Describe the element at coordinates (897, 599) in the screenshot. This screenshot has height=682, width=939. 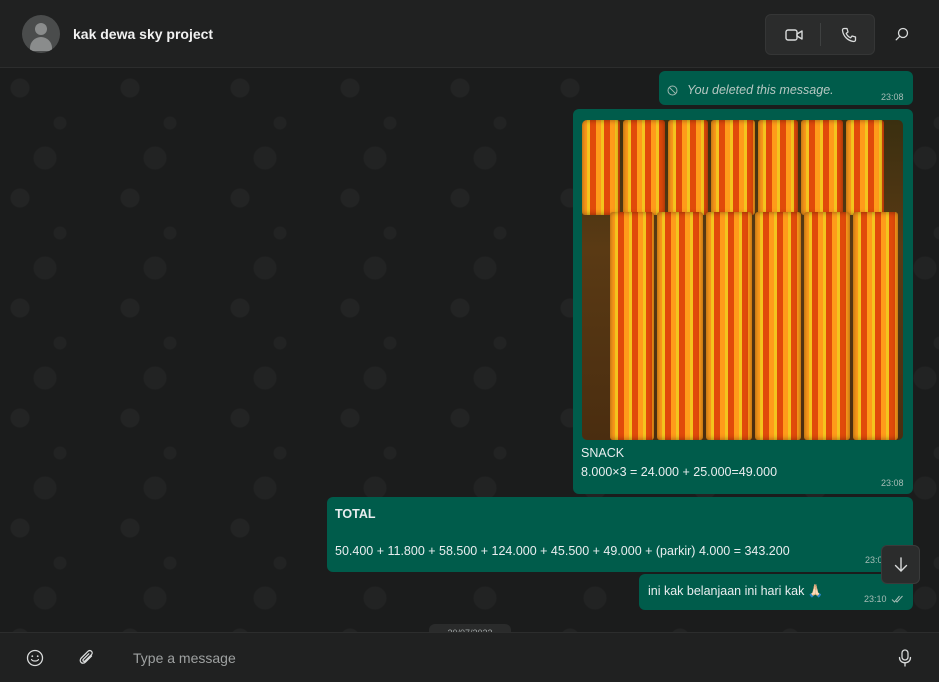
I see `double-check-icon` at that location.